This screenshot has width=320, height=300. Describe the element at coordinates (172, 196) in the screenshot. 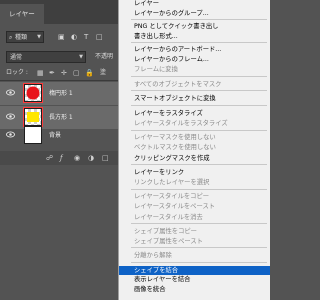

I see `menu-item: レイヤースタイルをコピー` at that location.